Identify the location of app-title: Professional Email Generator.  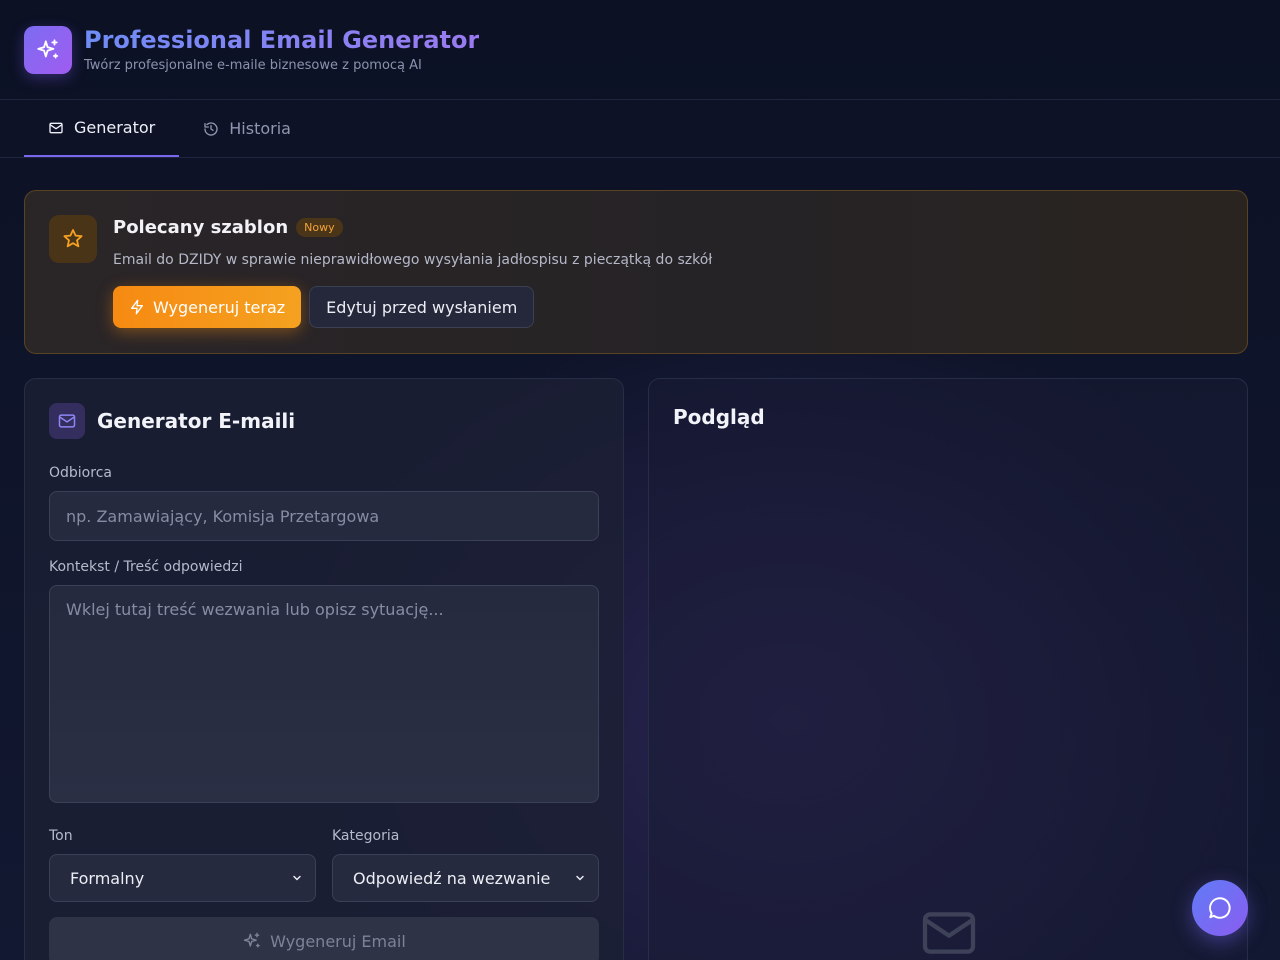
(282, 40).